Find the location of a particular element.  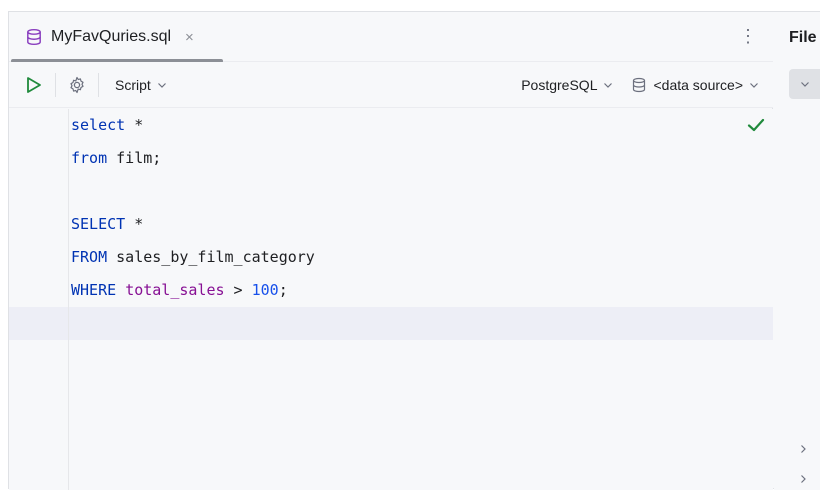

files-side-panel: File is located at coordinates (797, 251).